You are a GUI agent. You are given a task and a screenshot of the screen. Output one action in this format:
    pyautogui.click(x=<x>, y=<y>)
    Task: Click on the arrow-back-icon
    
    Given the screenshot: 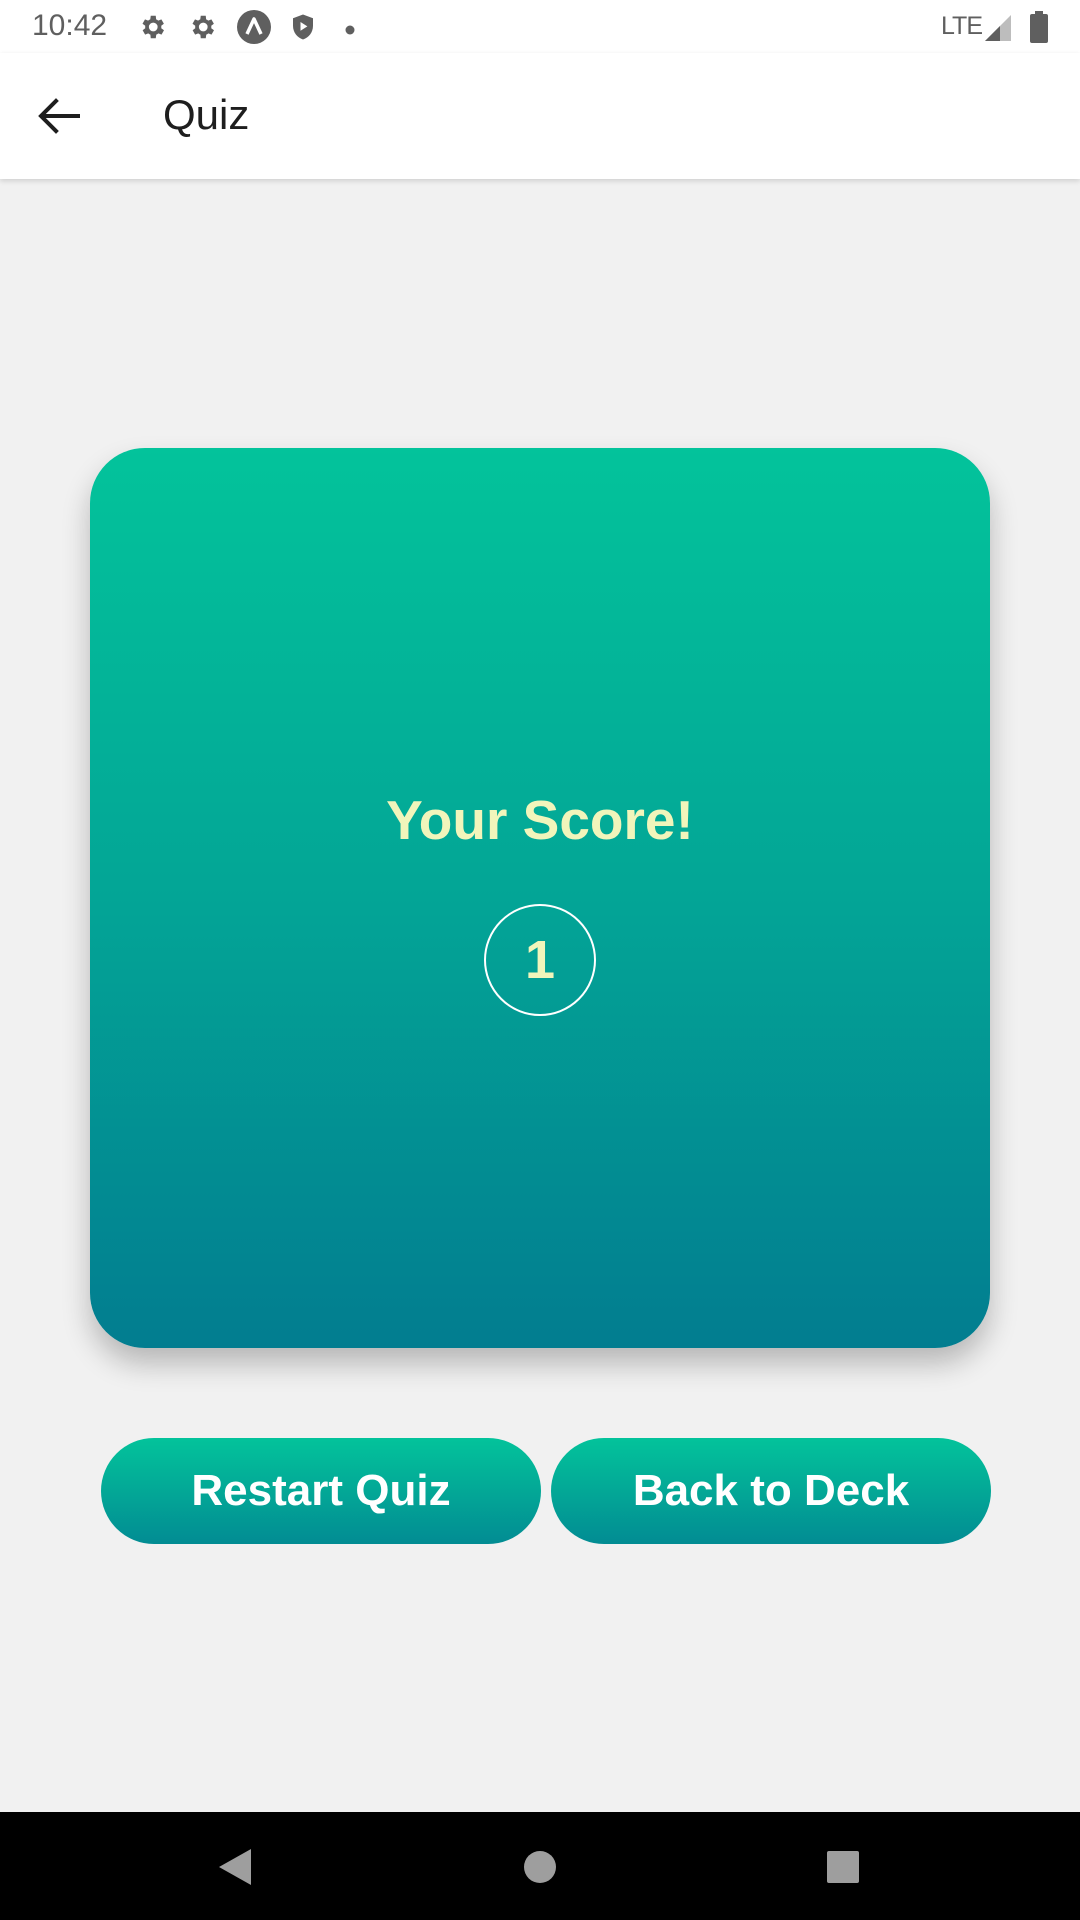 What is the action you would take?
    pyautogui.click(x=59, y=116)
    